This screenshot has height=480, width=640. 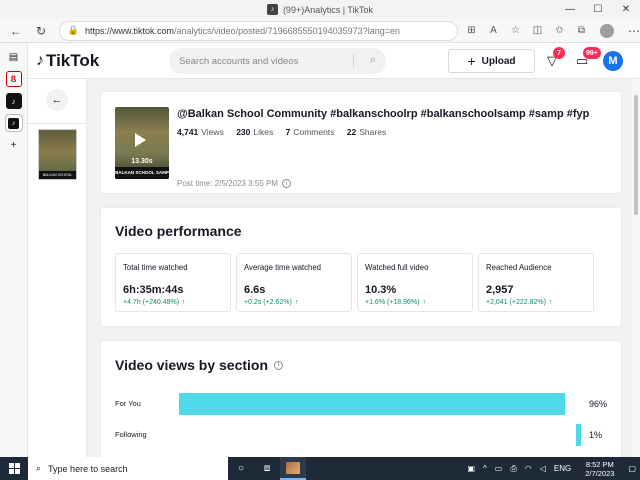 What do you see at coordinates (519, 267) in the screenshot?
I see `metric-label: Reached Audience` at bounding box center [519, 267].